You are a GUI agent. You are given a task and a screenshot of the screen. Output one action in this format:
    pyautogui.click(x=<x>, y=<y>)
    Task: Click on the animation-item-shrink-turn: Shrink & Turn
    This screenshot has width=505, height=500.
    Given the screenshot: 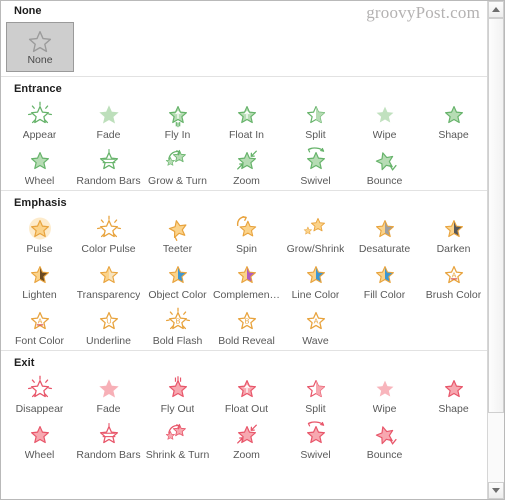 What is the action you would take?
    pyautogui.click(x=177, y=441)
    